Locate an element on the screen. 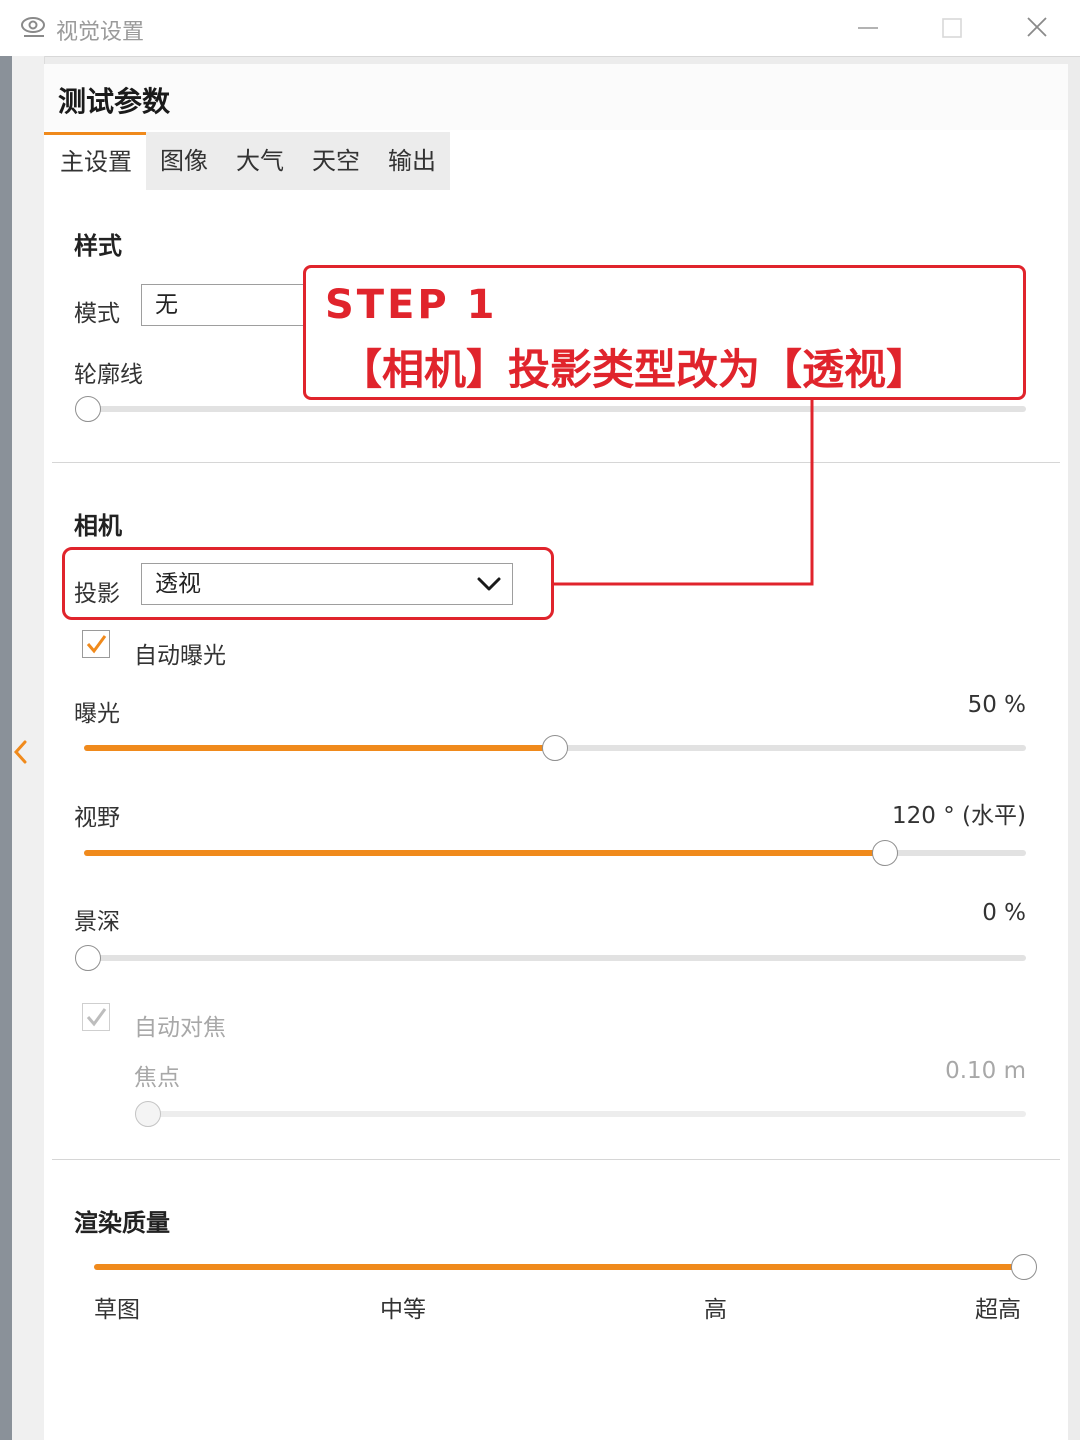 Image resolution: width=1080 pixels, height=1440 pixels. fov-value: 120 ° (水平) is located at coordinates (959, 816).